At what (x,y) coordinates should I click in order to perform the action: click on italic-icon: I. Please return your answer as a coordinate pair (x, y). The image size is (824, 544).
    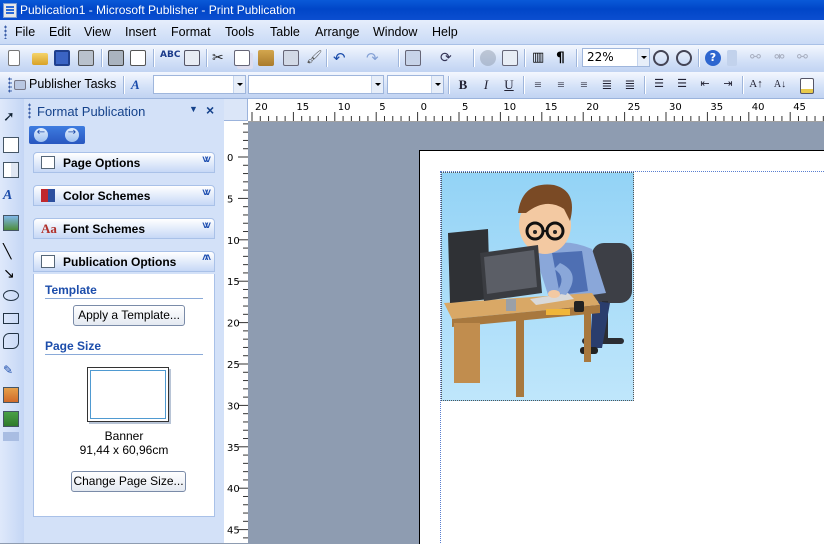
    Looking at the image, I should click on (486, 84).